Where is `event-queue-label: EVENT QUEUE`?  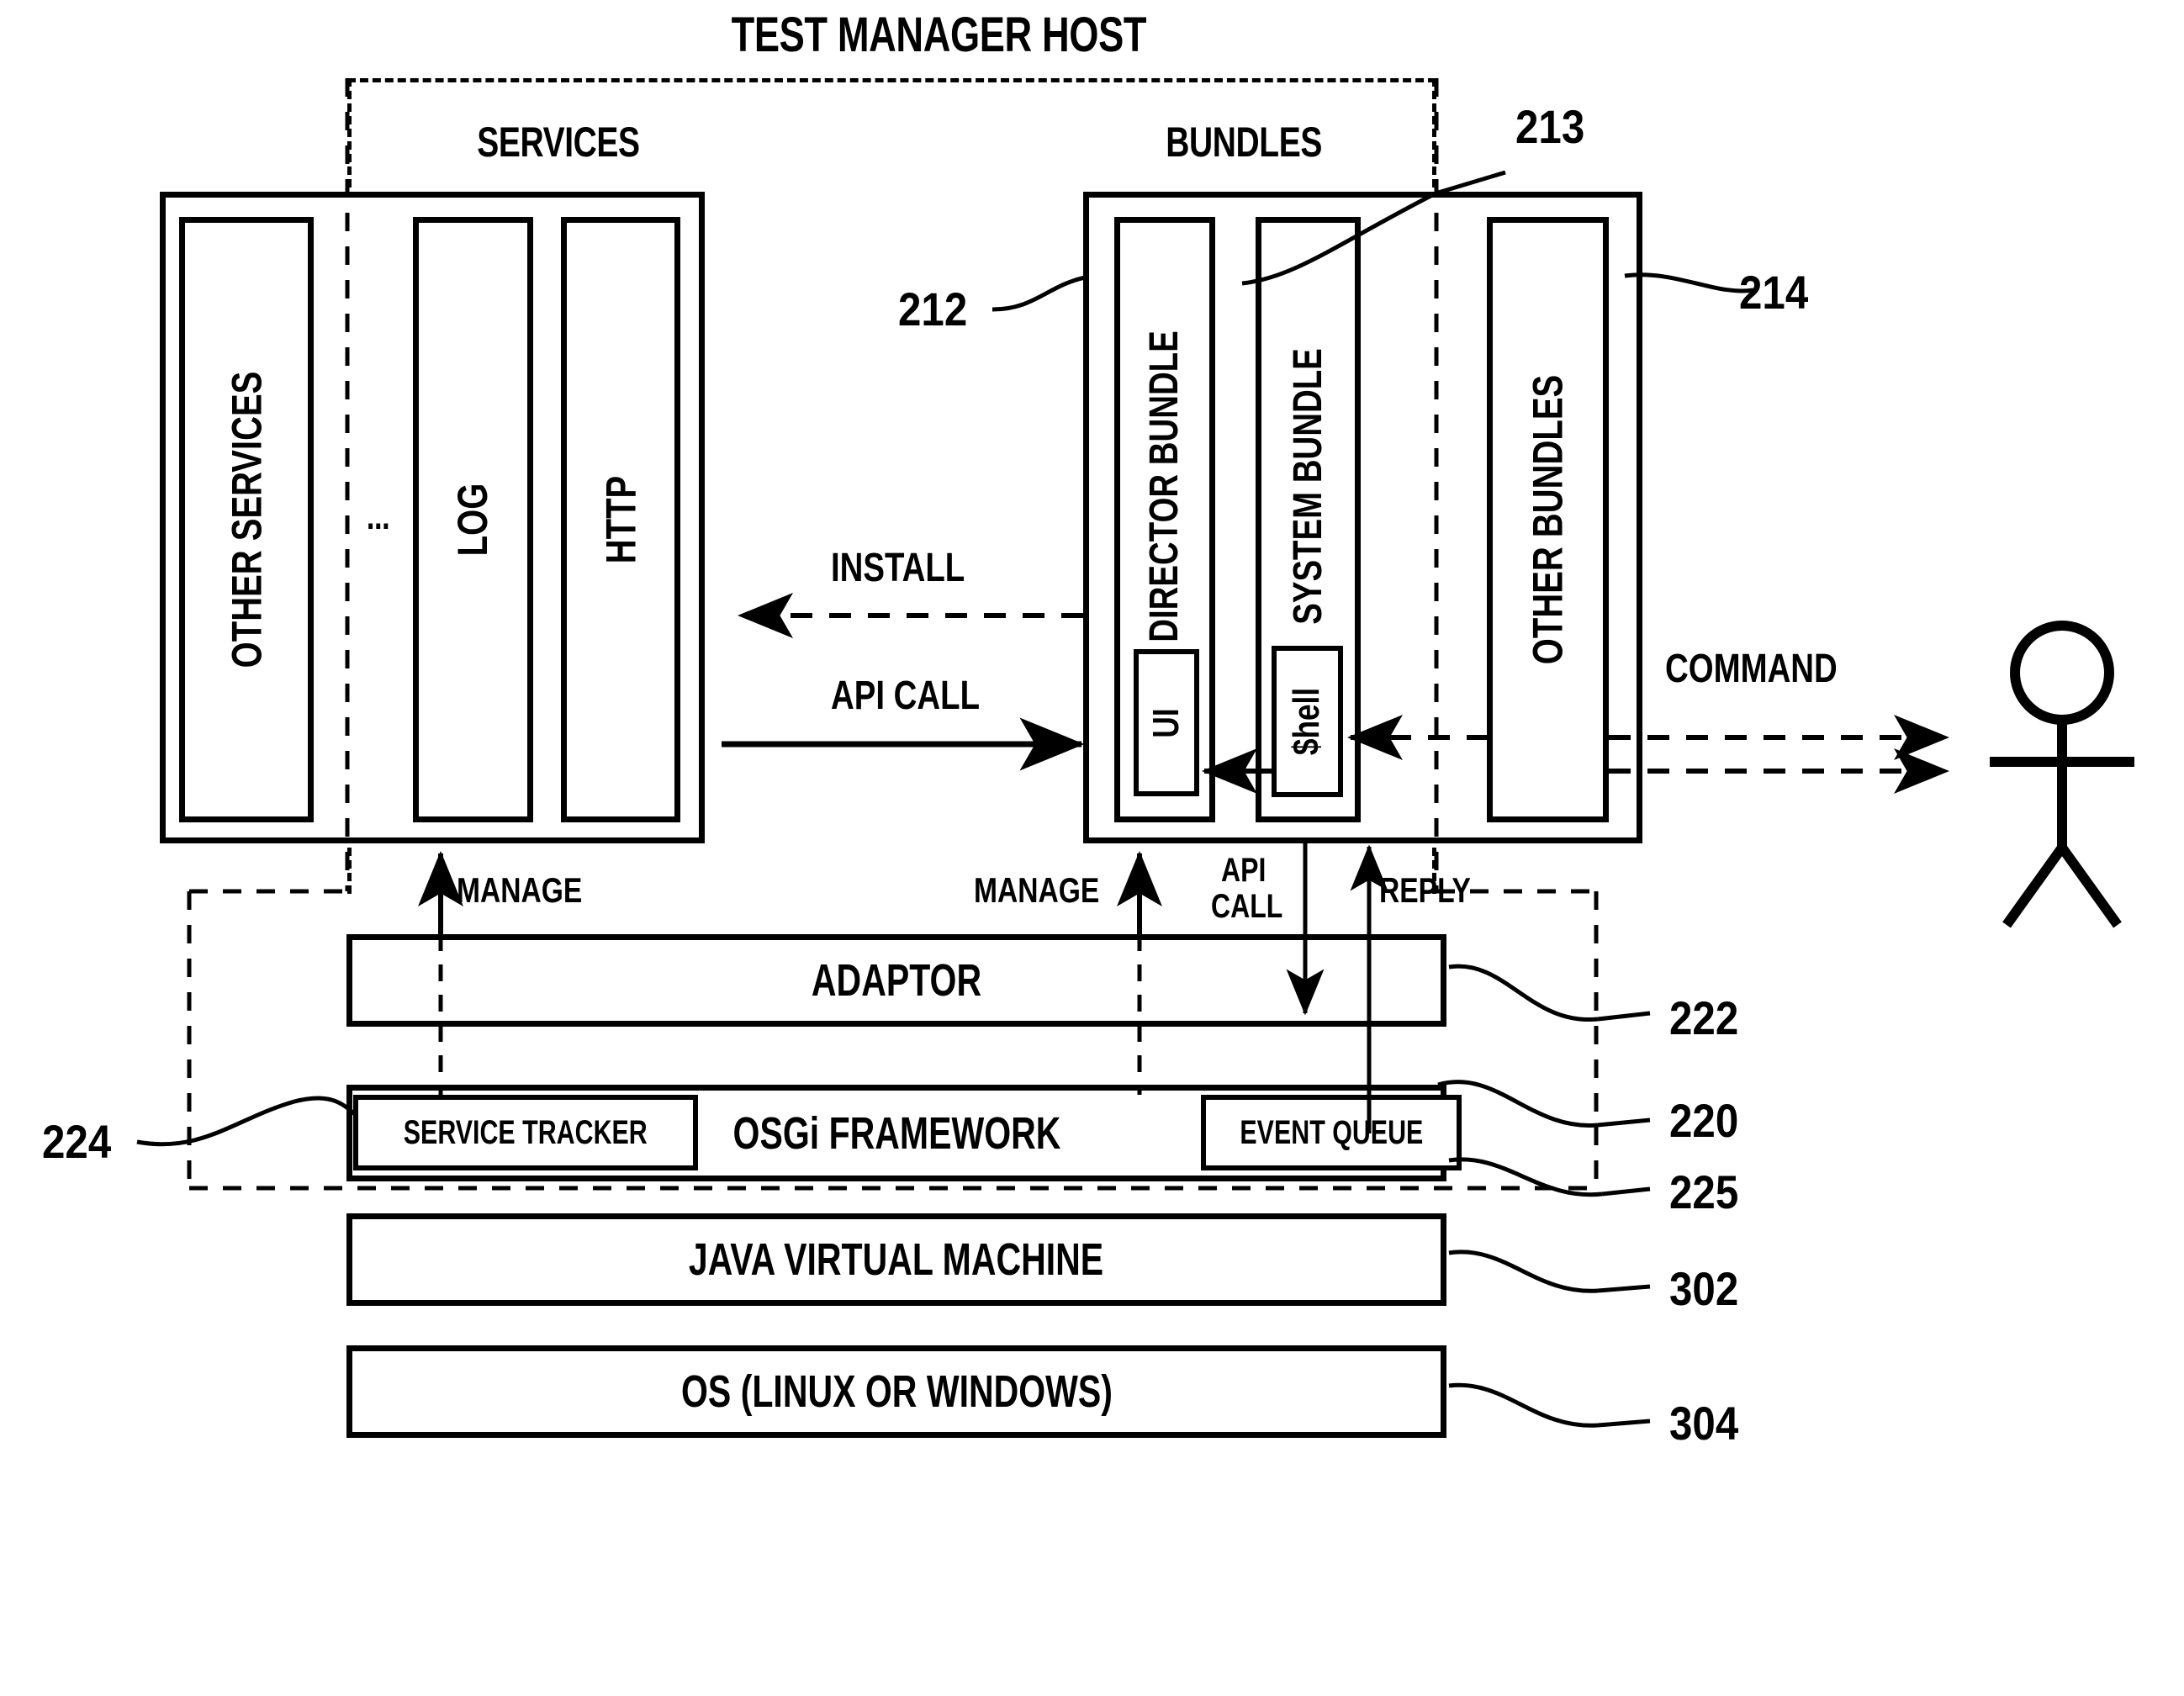
event-queue-label: EVENT QUEUE is located at coordinates (1331, 1132).